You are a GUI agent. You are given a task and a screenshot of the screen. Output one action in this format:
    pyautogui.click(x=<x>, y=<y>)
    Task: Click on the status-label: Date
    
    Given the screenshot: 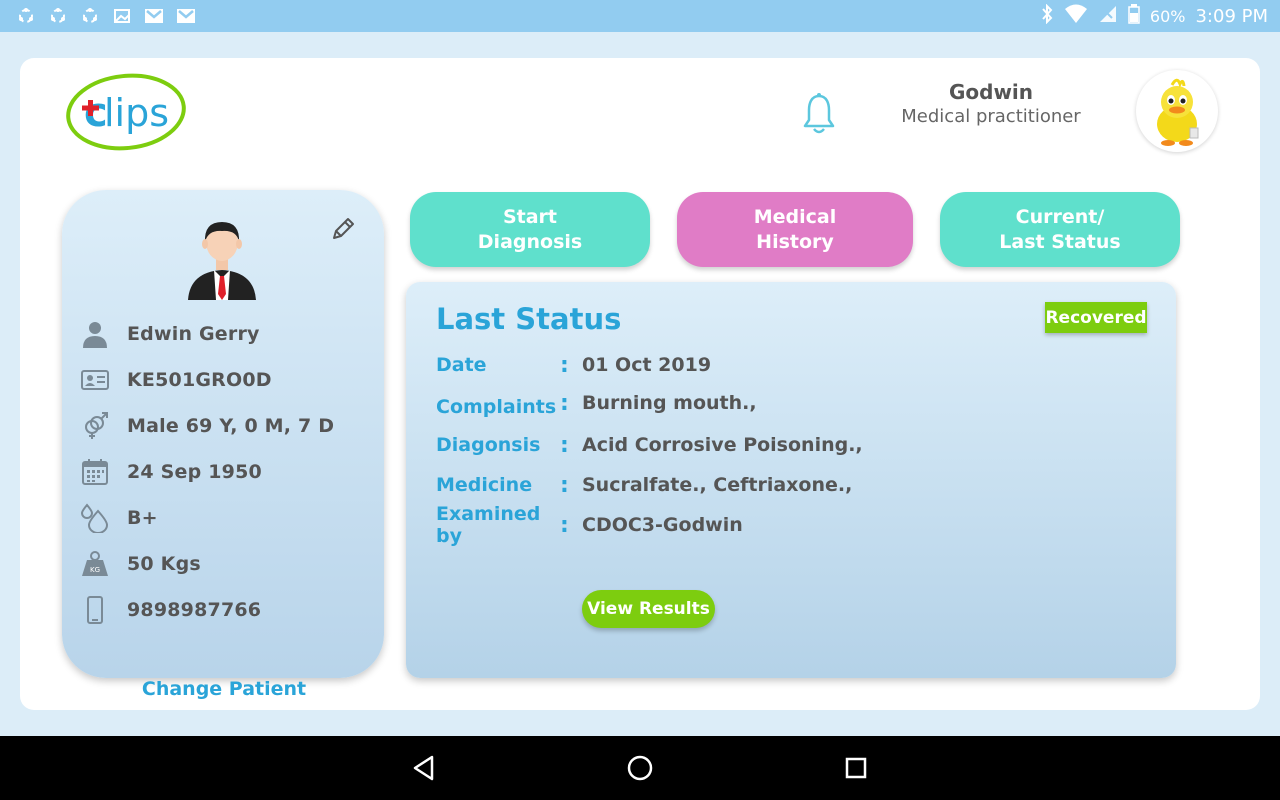 What is the action you would take?
    pyautogui.click(x=461, y=365)
    